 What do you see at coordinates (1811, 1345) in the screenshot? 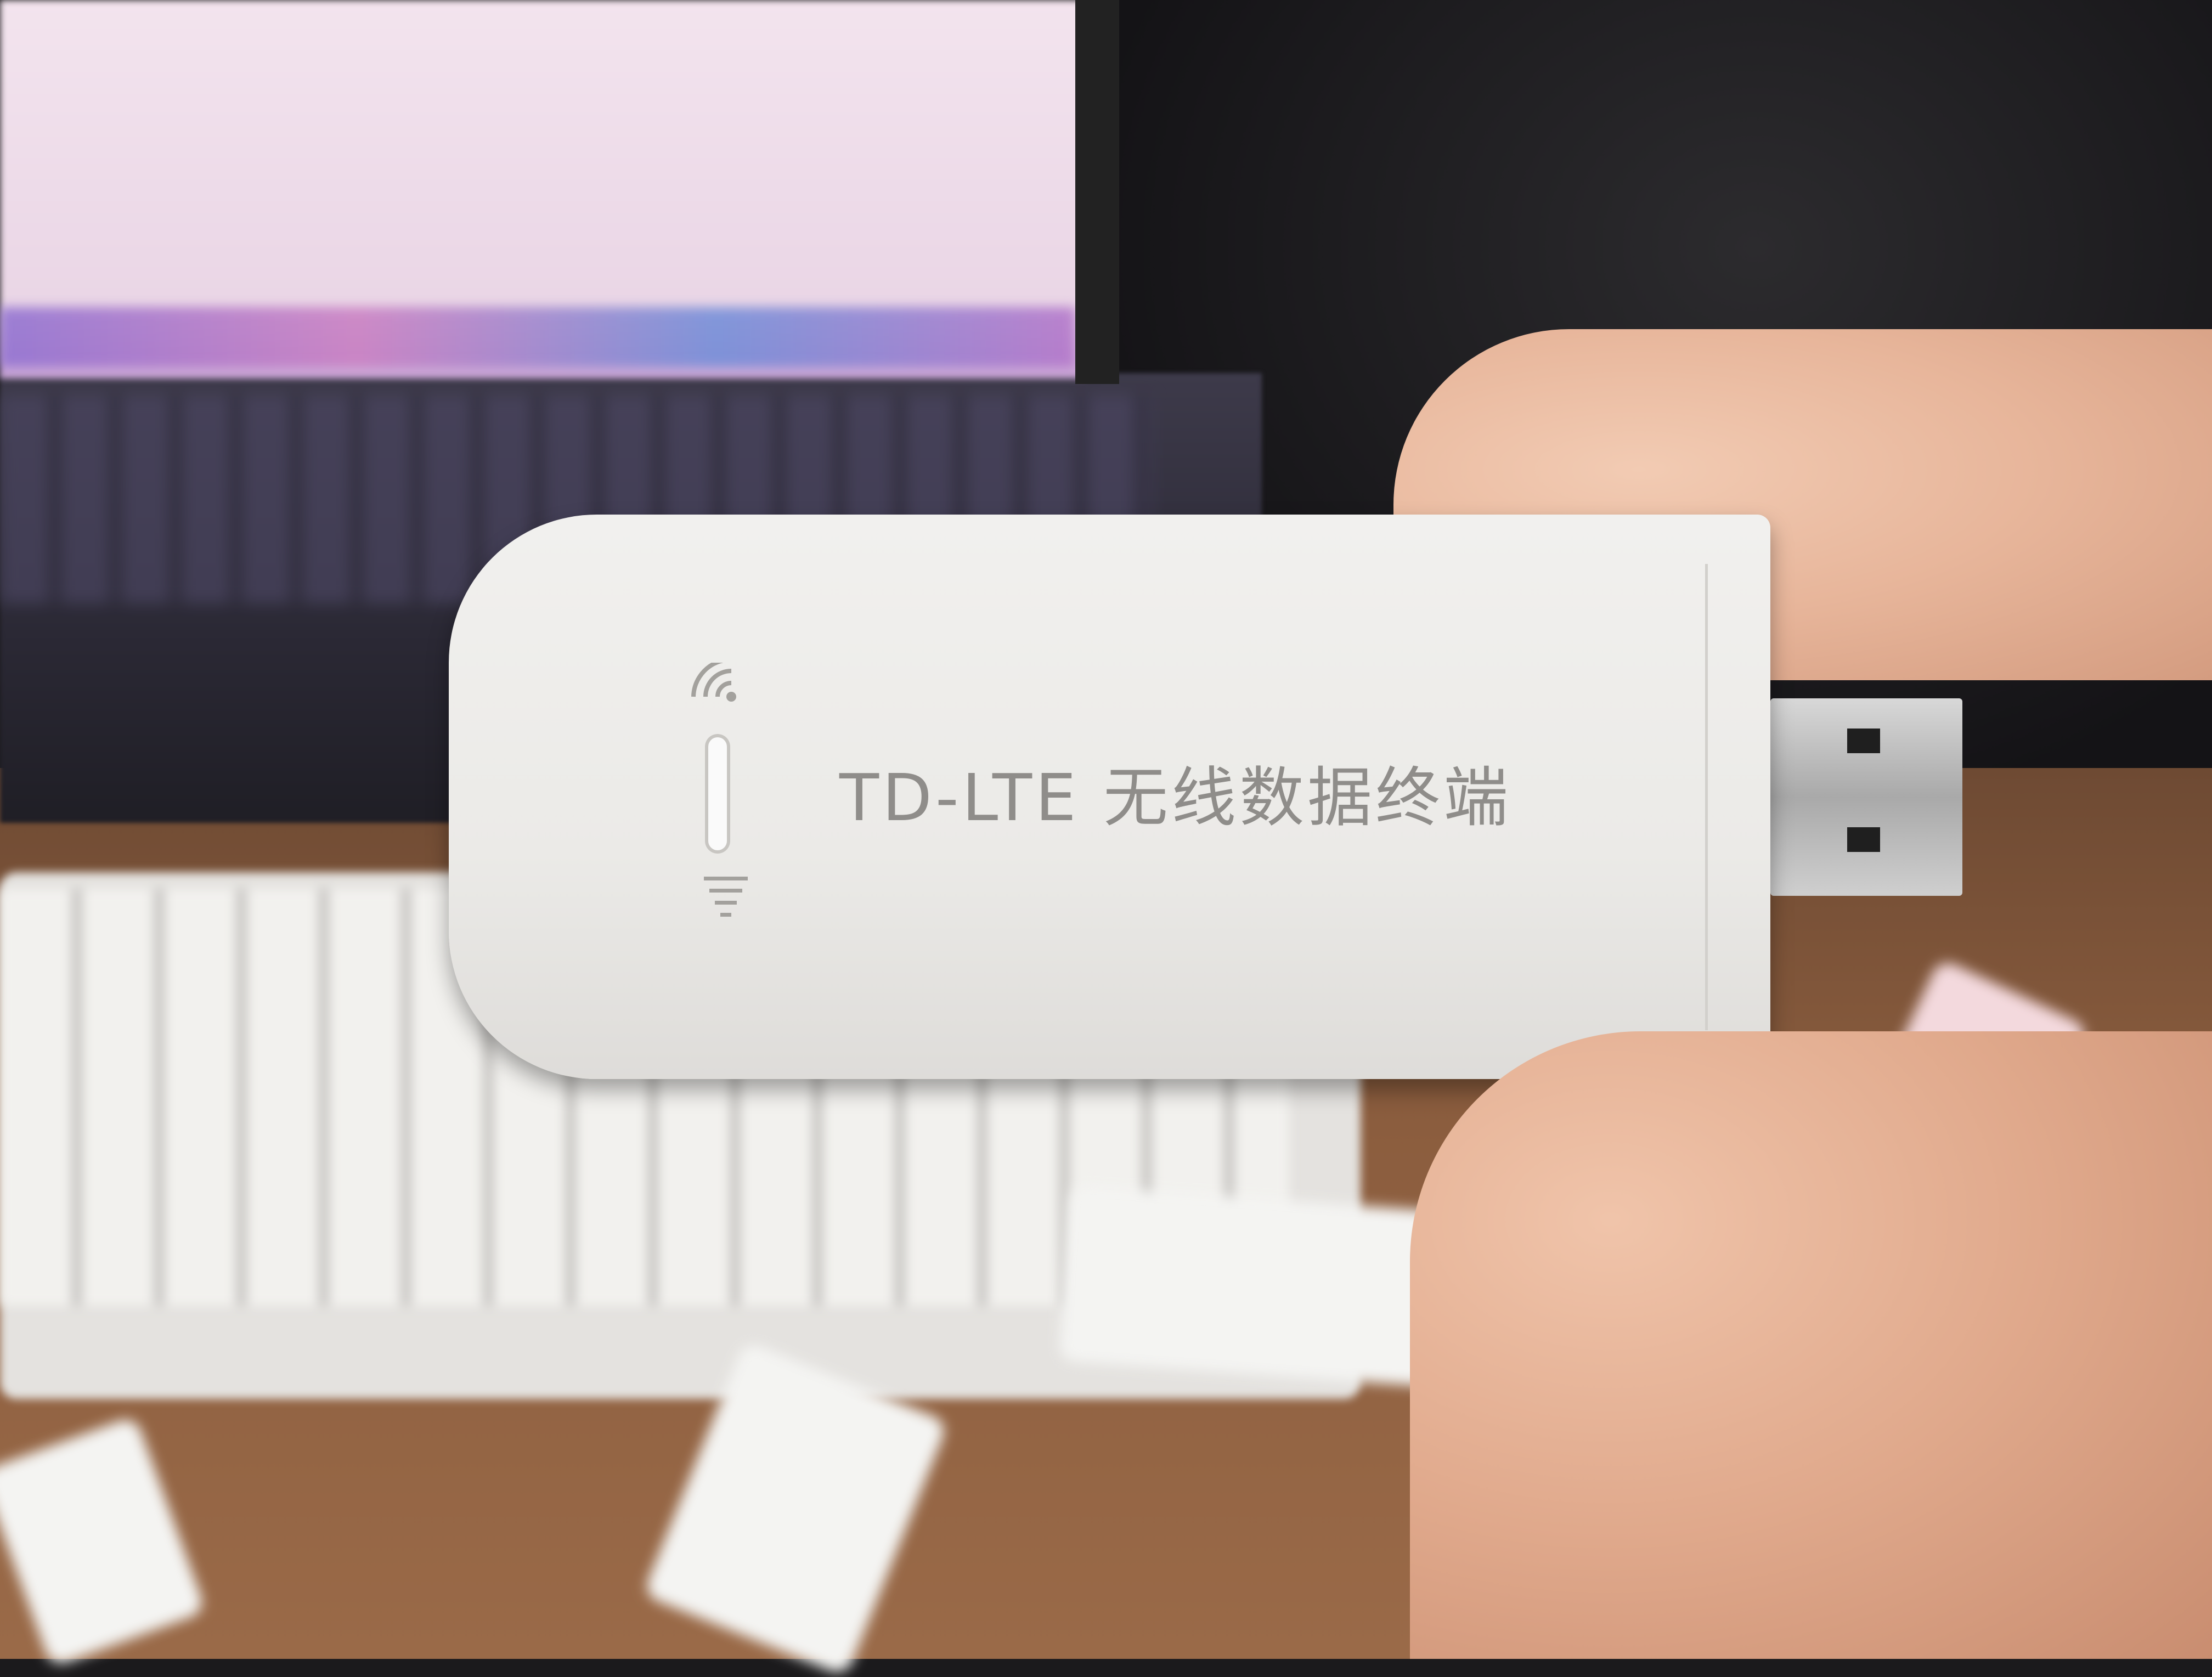
I see `index-finger` at bounding box center [1811, 1345].